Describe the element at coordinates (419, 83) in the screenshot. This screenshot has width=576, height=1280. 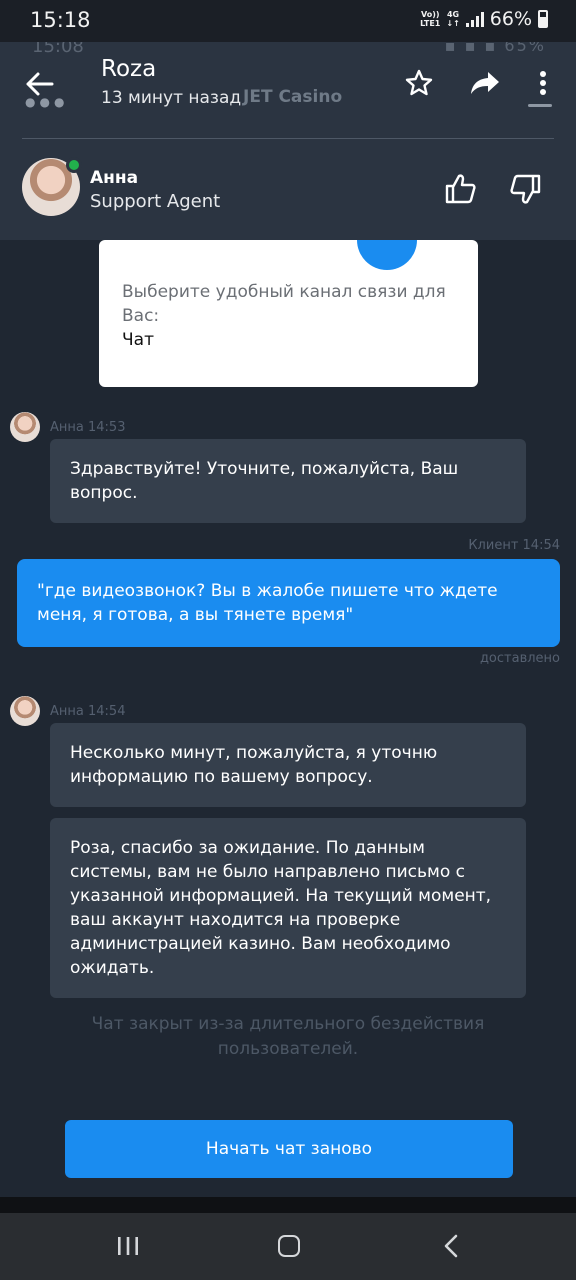
I see `star-icon` at that location.